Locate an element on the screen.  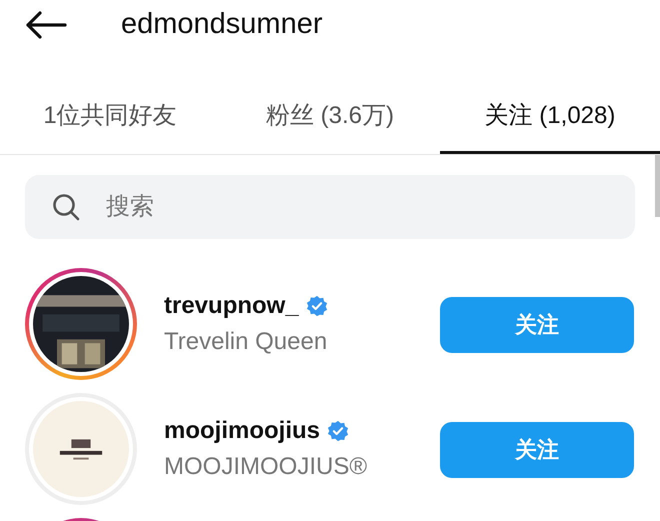
search-field: 搜索 is located at coordinates (330, 207).